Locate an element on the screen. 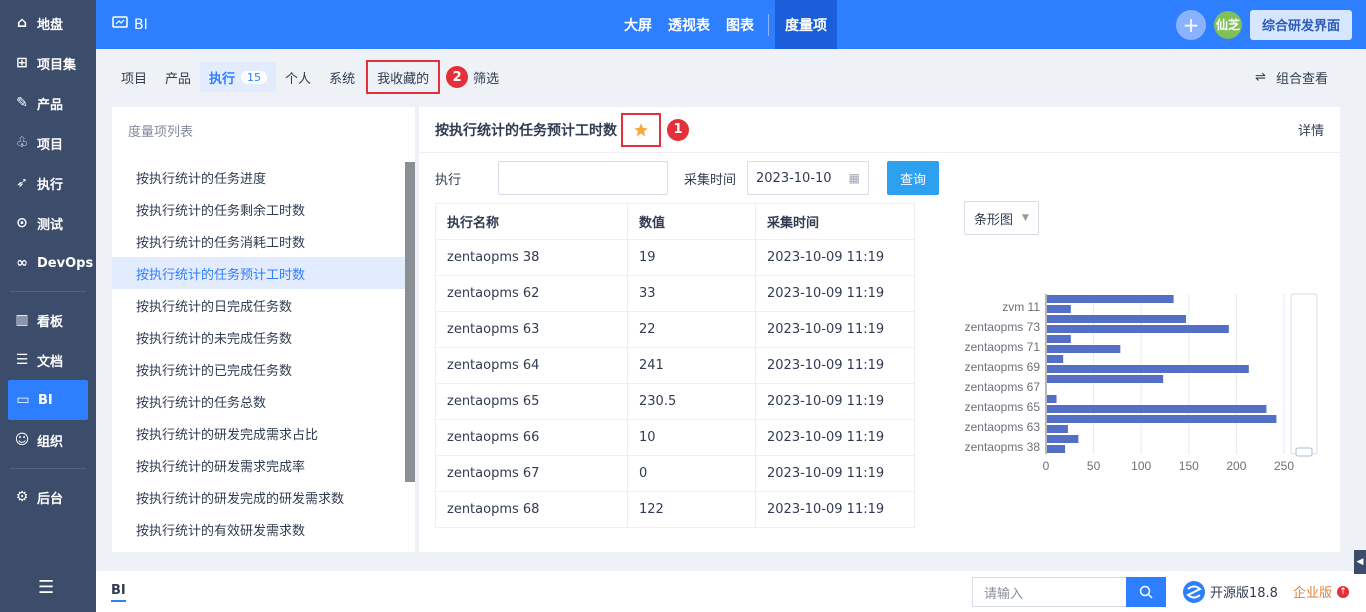  add-button: + is located at coordinates (1190, 24).